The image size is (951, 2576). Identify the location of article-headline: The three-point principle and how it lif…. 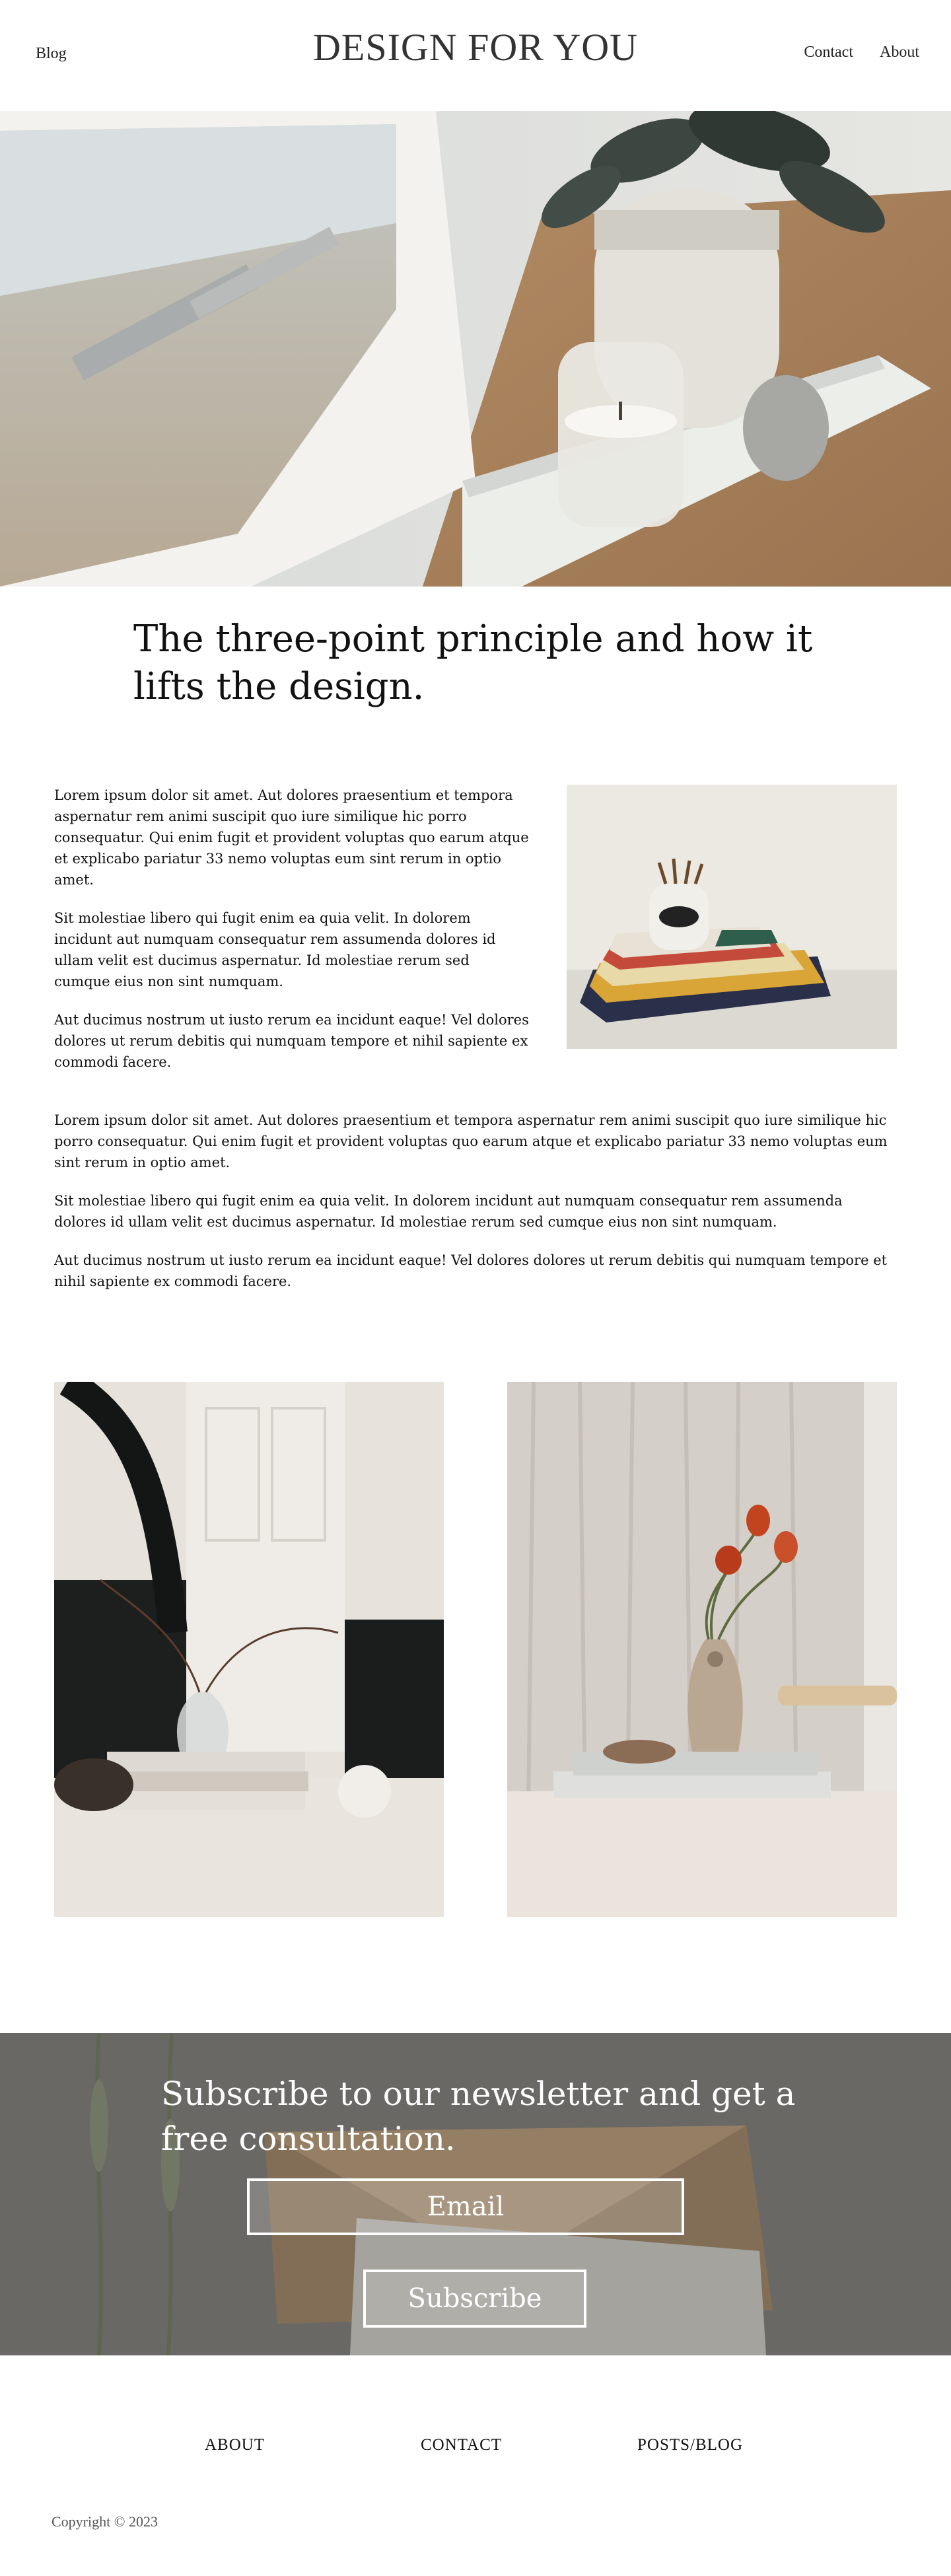
(473, 663).